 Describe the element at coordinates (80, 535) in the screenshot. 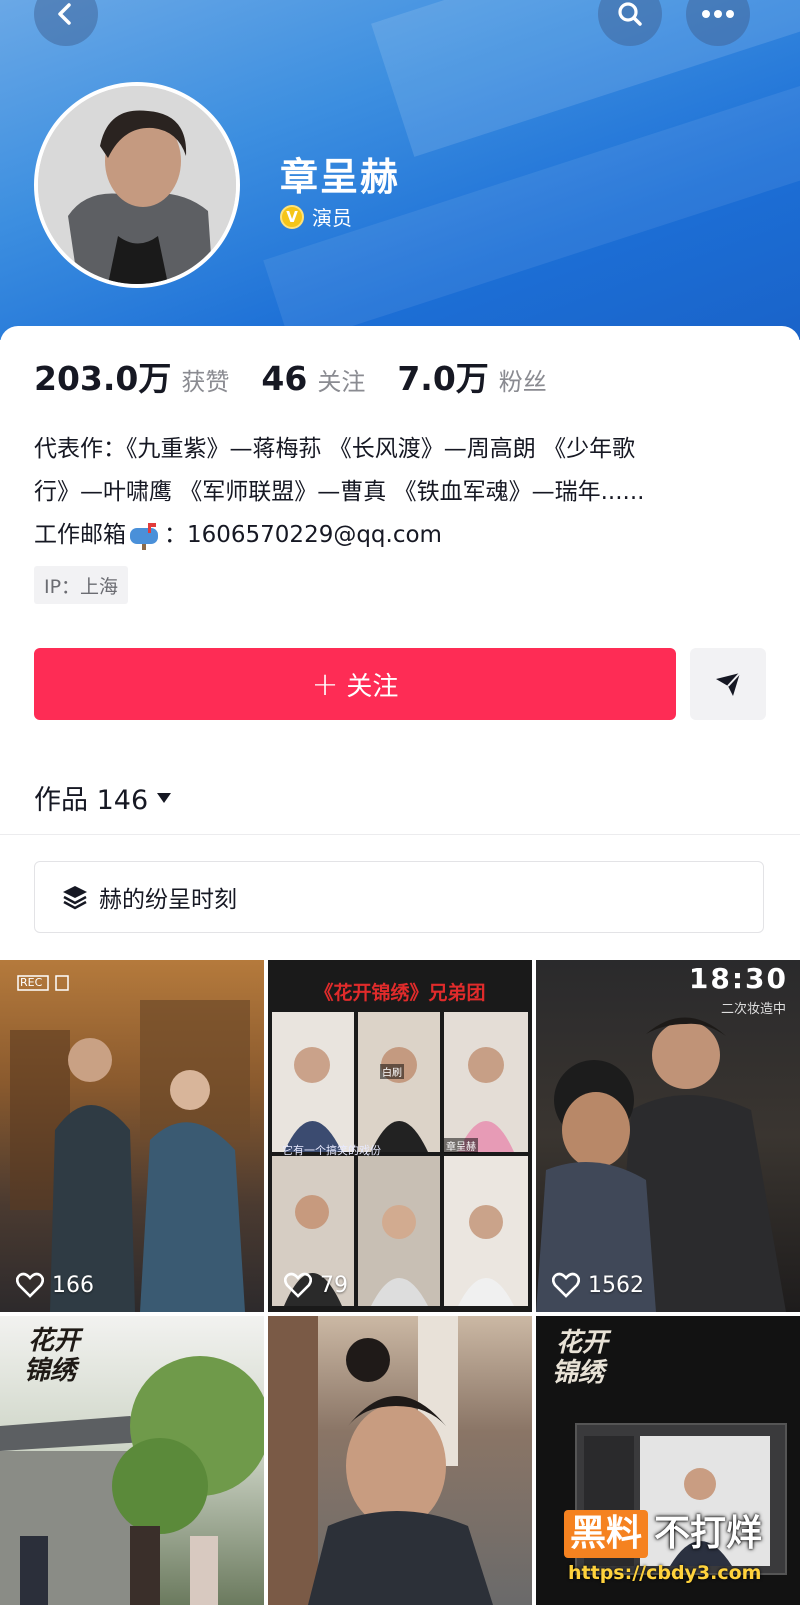

I see `bio-email-label: 工作邮箱` at that location.